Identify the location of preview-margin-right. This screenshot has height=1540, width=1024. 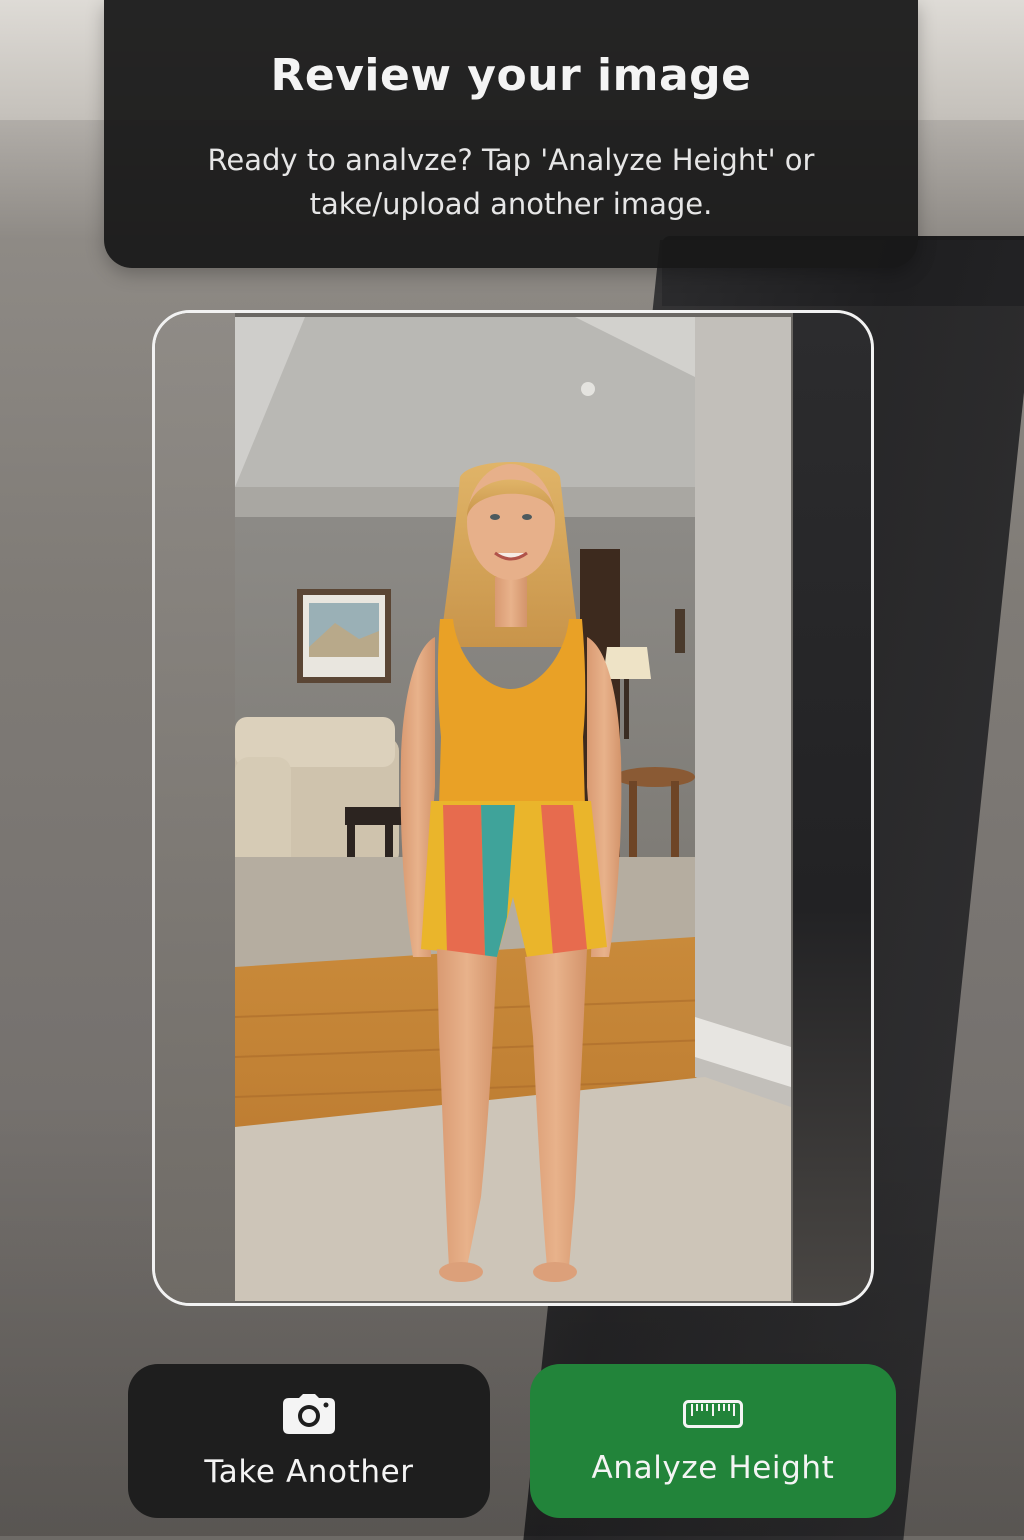
(832, 808).